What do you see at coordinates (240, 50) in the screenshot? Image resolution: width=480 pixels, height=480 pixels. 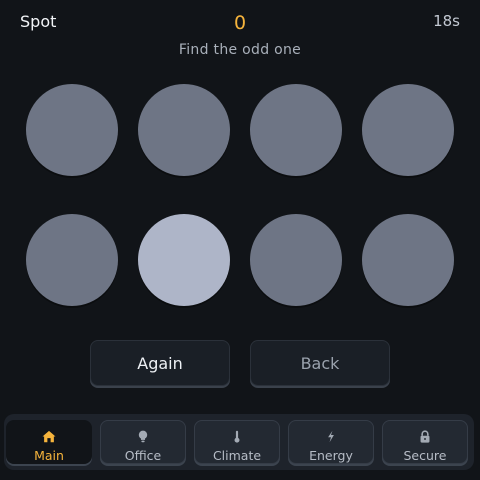 I see `instruction-text: Find the odd one` at bounding box center [240, 50].